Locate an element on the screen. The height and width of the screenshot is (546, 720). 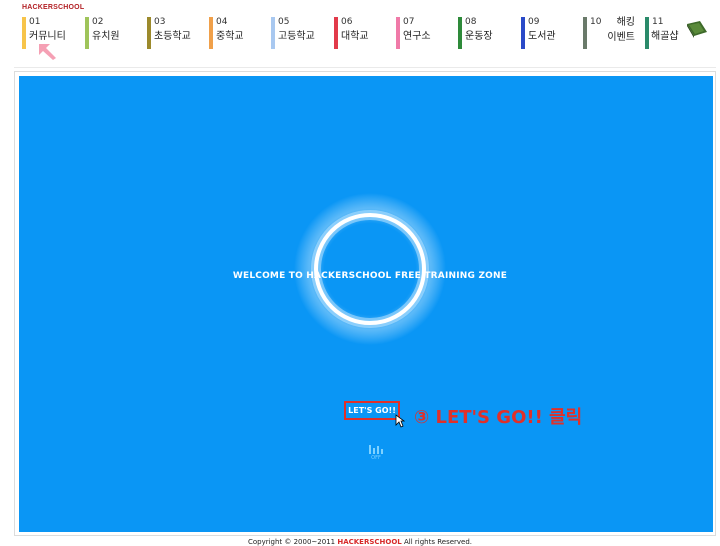
instruction-annotation: ③ LET'S GO!! 클릭 is located at coordinates (498, 417).